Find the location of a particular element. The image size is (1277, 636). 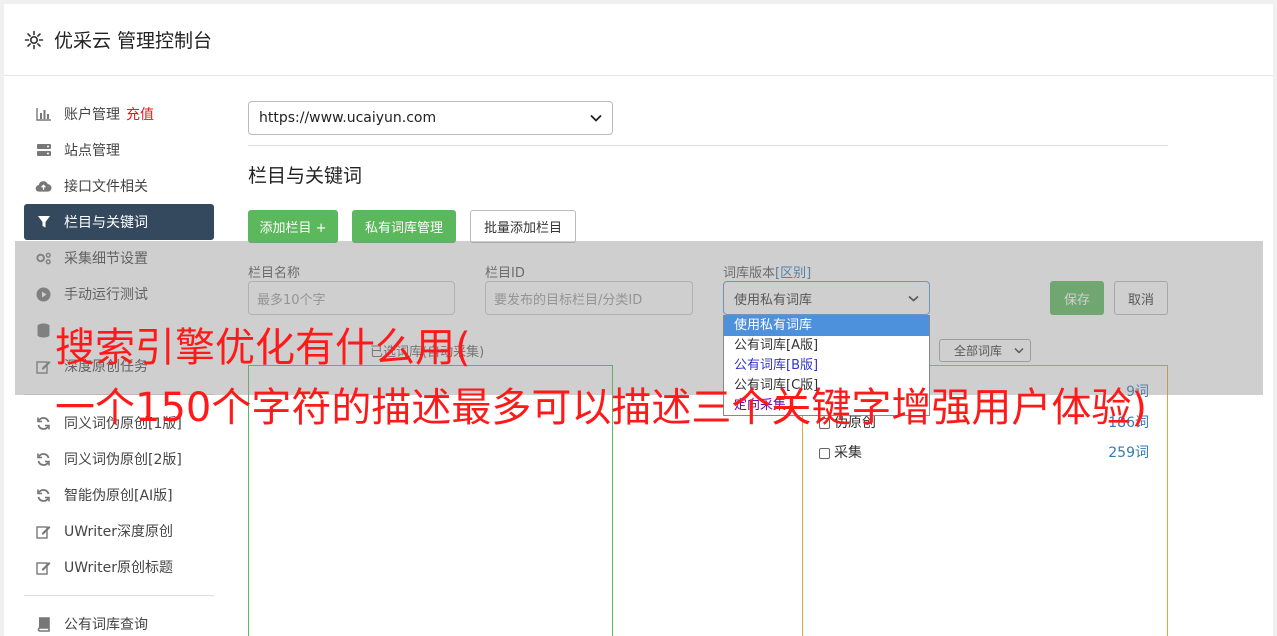

gear-icon is located at coordinates (34, 39).